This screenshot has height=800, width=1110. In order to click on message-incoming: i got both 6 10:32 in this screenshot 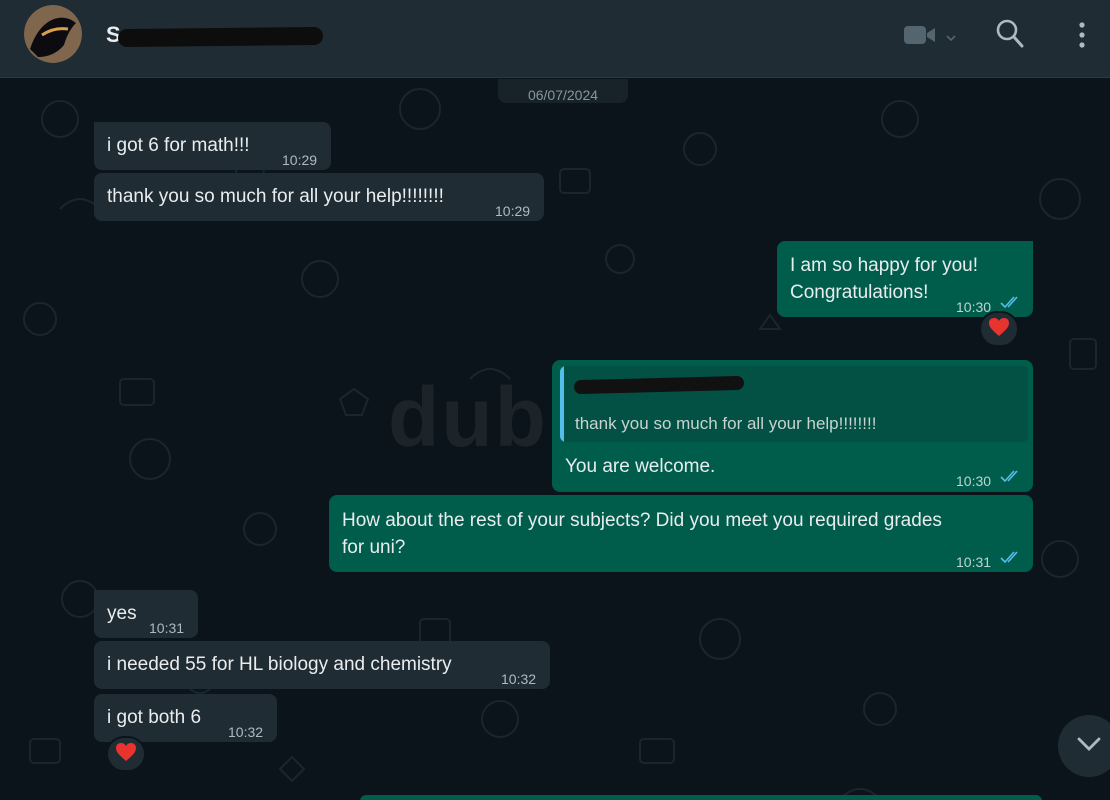, I will do `click(185, 718)`.